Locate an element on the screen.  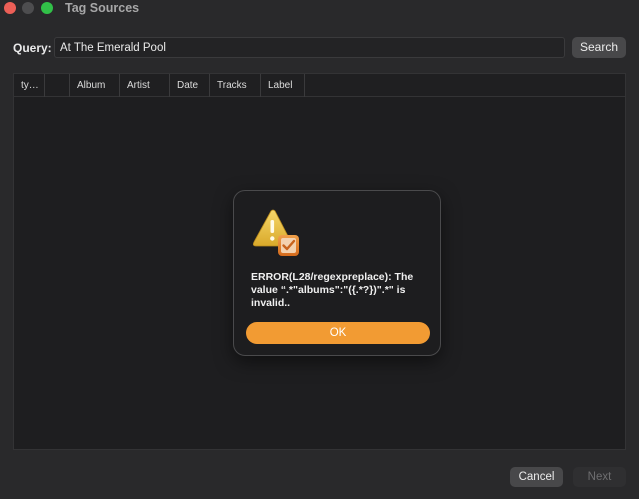
query-input: At The Emerald Pool is located at coordinates (309, 47).